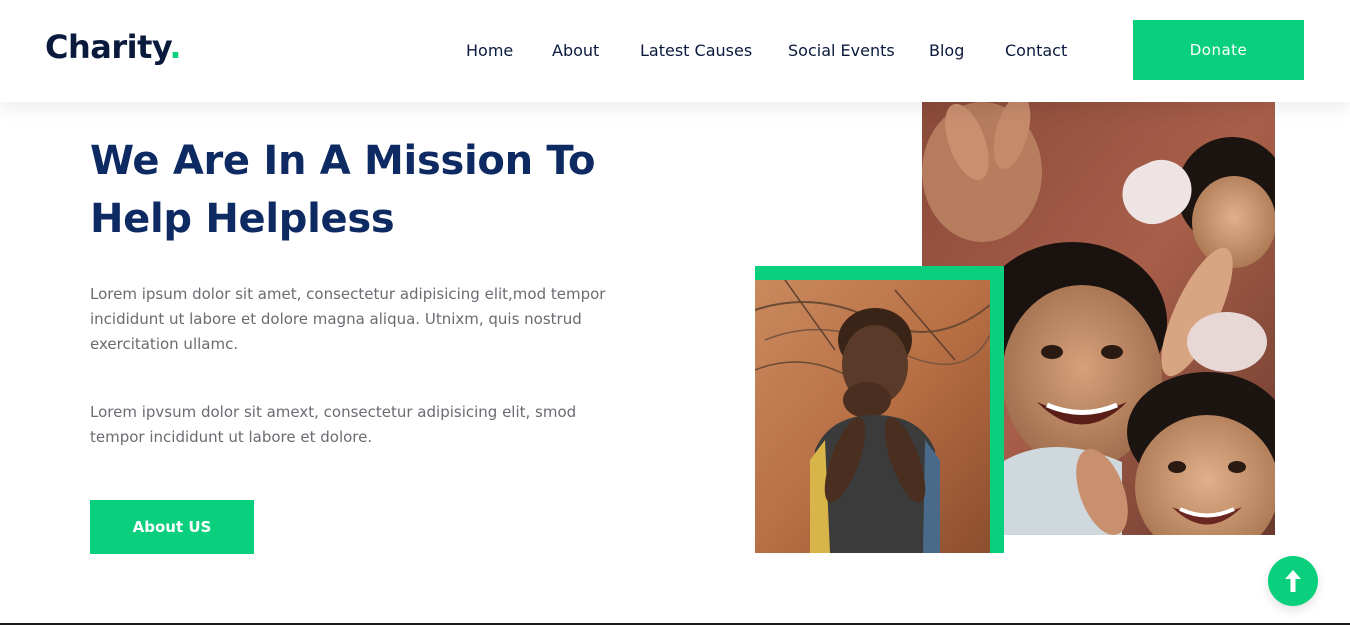 This screenshot has height=625, width=1350. I want to click on donate-button: Donate, so click(1218, 50).